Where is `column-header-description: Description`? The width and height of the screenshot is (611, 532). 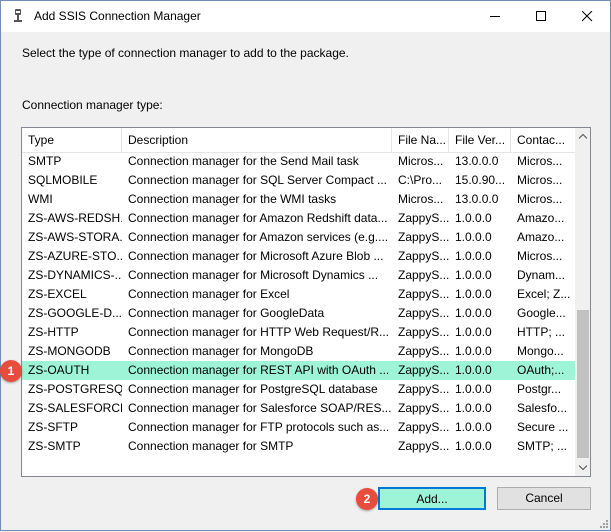 column-header-description: Description is located at coordinates (257, 140).